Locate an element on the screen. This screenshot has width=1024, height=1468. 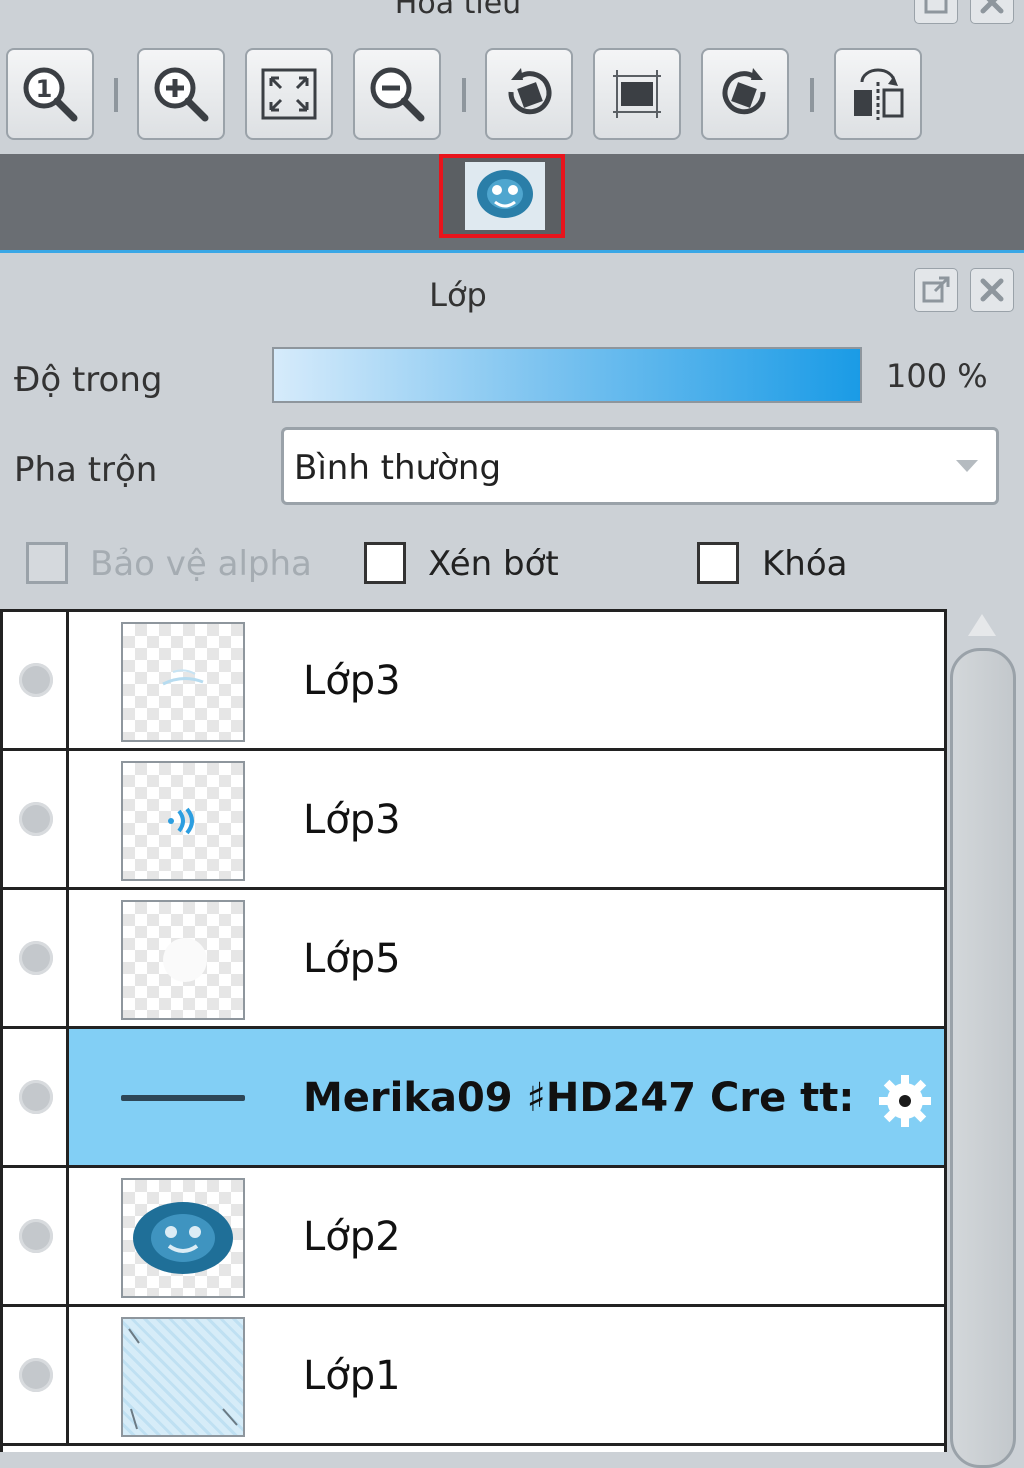
reset-rotation-icon is located at coordinates (637, 94).